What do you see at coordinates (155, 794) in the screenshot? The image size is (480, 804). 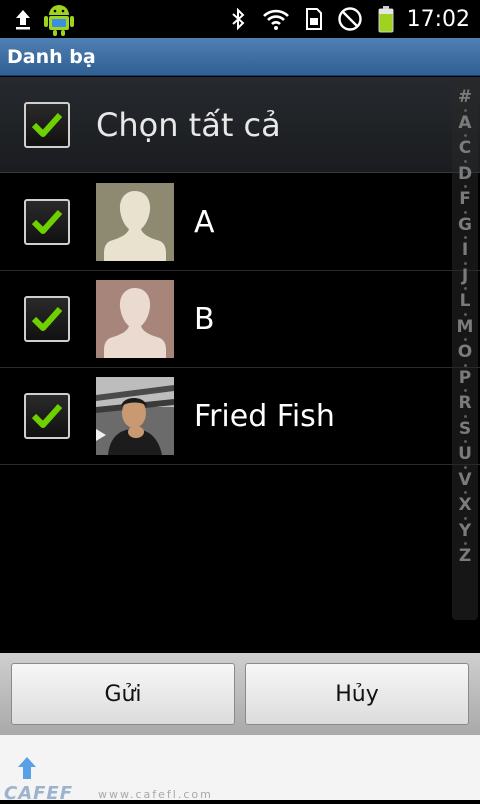 I see `watermark-url: www.cafefl.com` at bounding box center [155, 794].